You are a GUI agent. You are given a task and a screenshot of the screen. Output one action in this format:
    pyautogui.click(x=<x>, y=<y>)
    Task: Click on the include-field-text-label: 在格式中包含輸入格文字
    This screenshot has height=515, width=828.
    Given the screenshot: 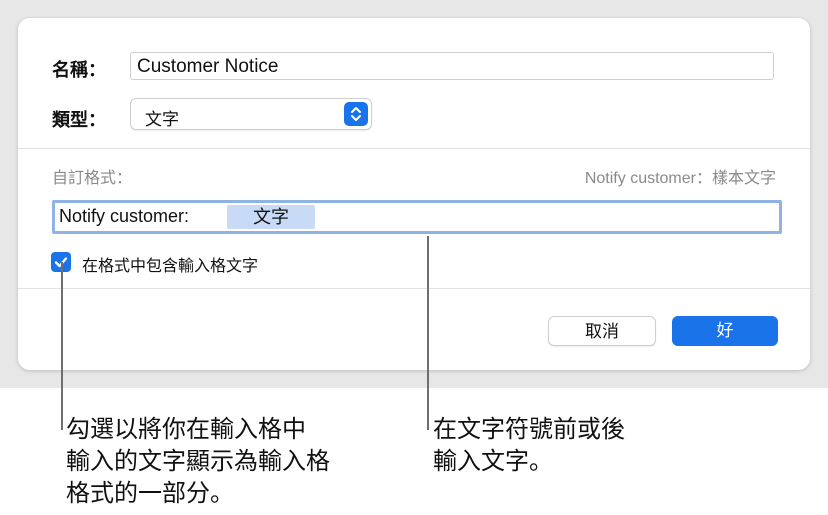 What is the action you would take?
    pyautogui.click(x=170, y=266)
    